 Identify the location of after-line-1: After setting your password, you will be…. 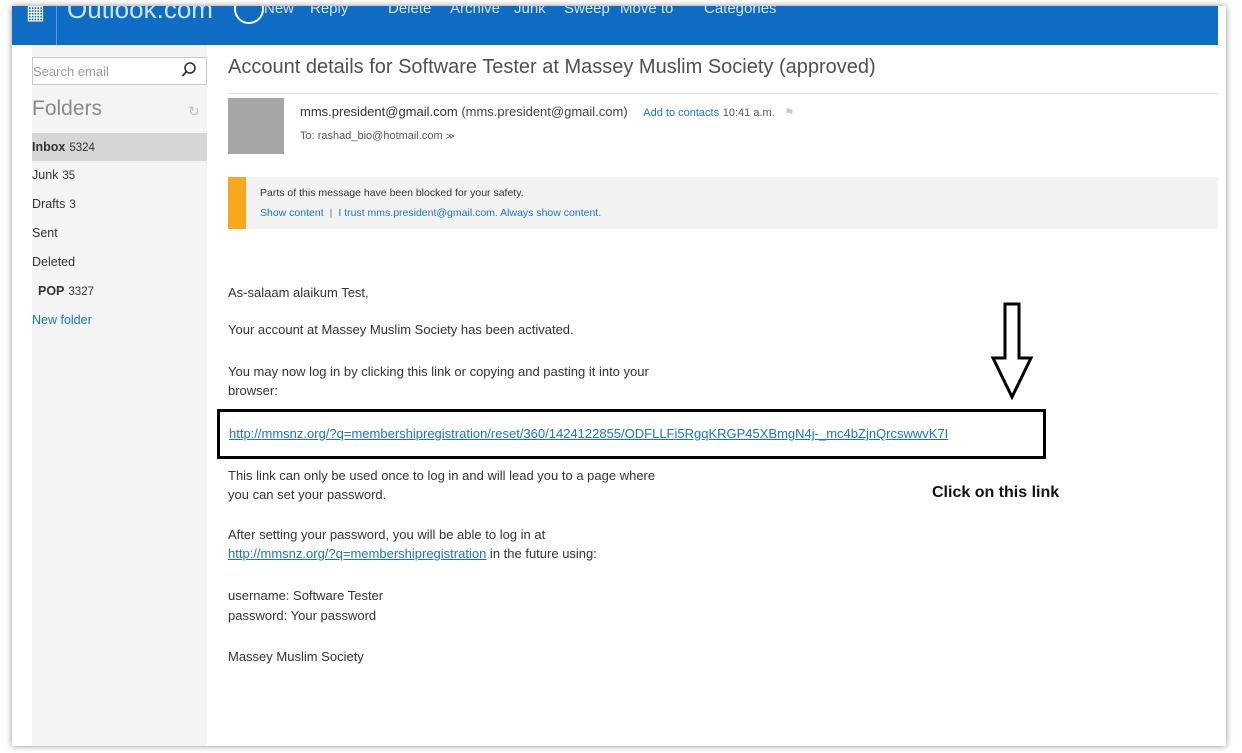
(387, 534).